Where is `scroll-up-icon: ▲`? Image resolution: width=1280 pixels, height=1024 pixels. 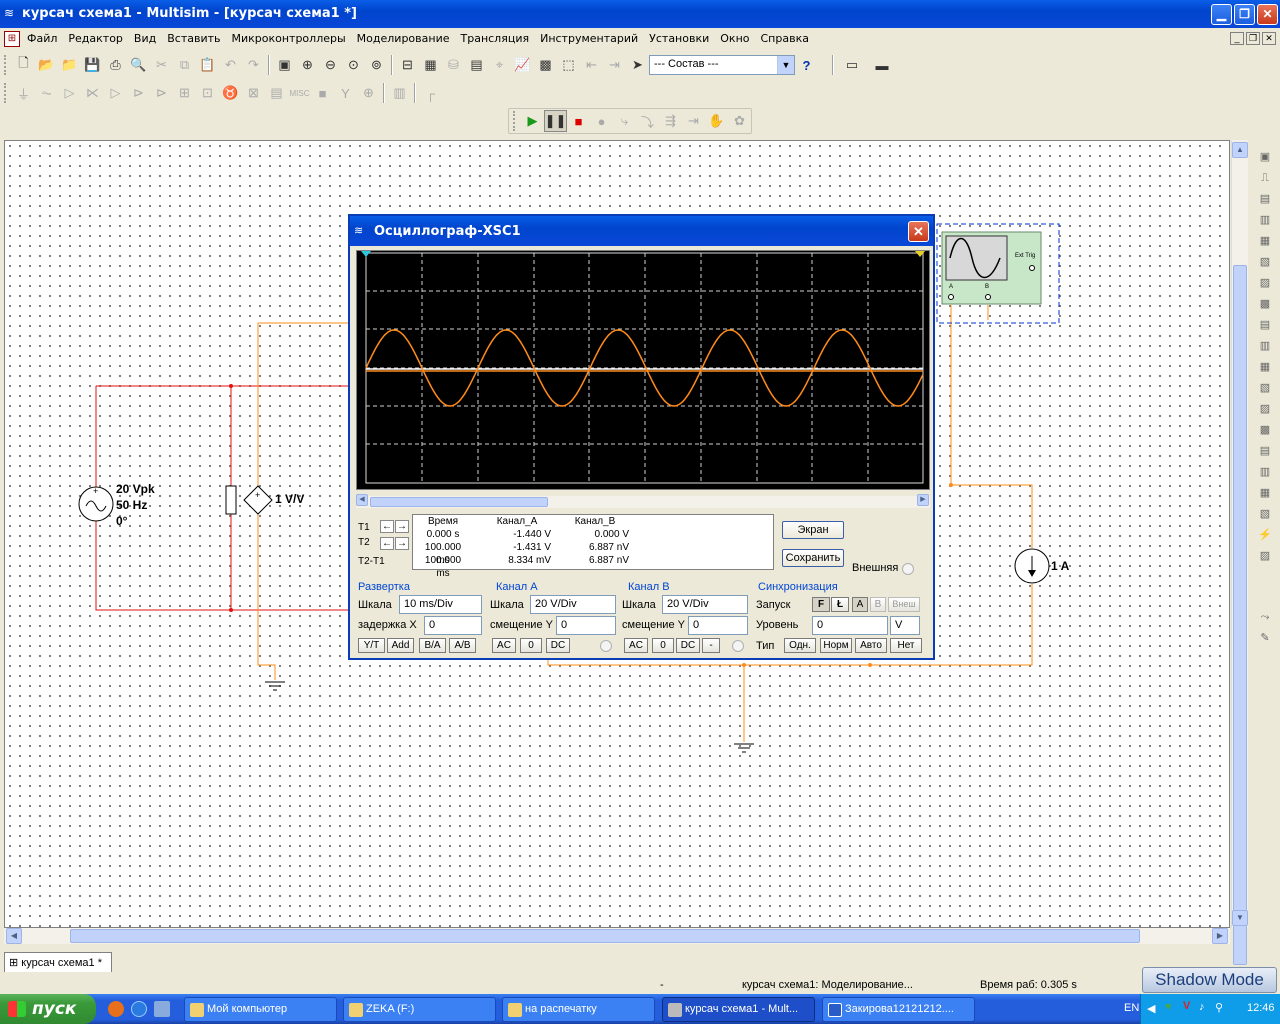
scroll-up-icon: ▲ is located at coordinates (1240, 150).